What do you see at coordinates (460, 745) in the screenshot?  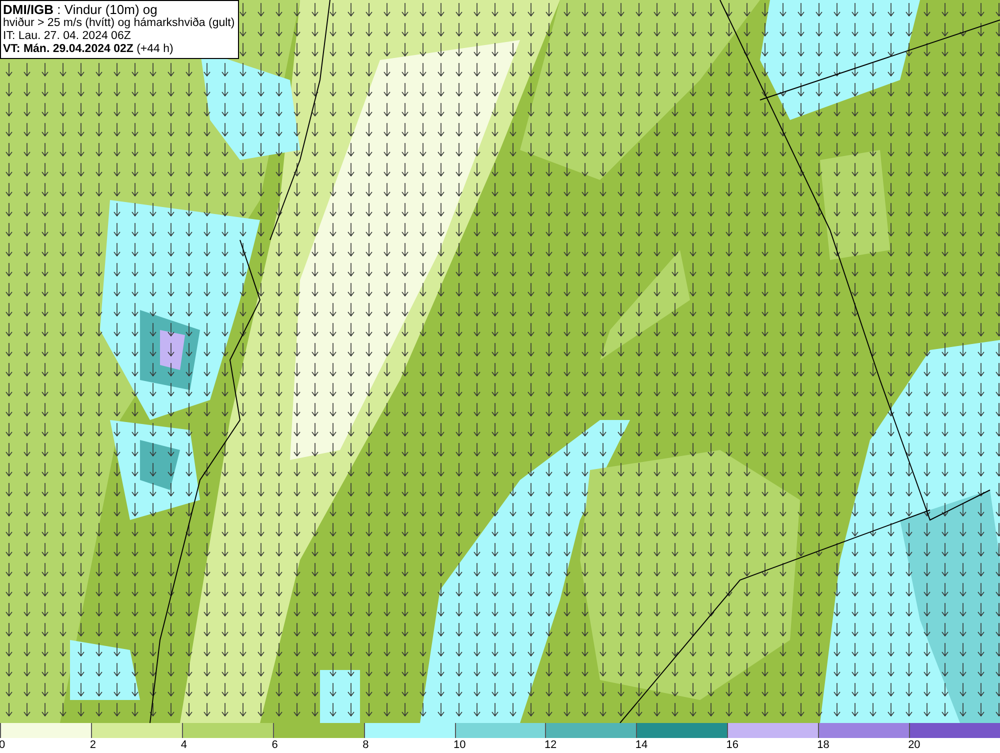 I see `legend-tick-label: 10` at bounding box center [460, 745].